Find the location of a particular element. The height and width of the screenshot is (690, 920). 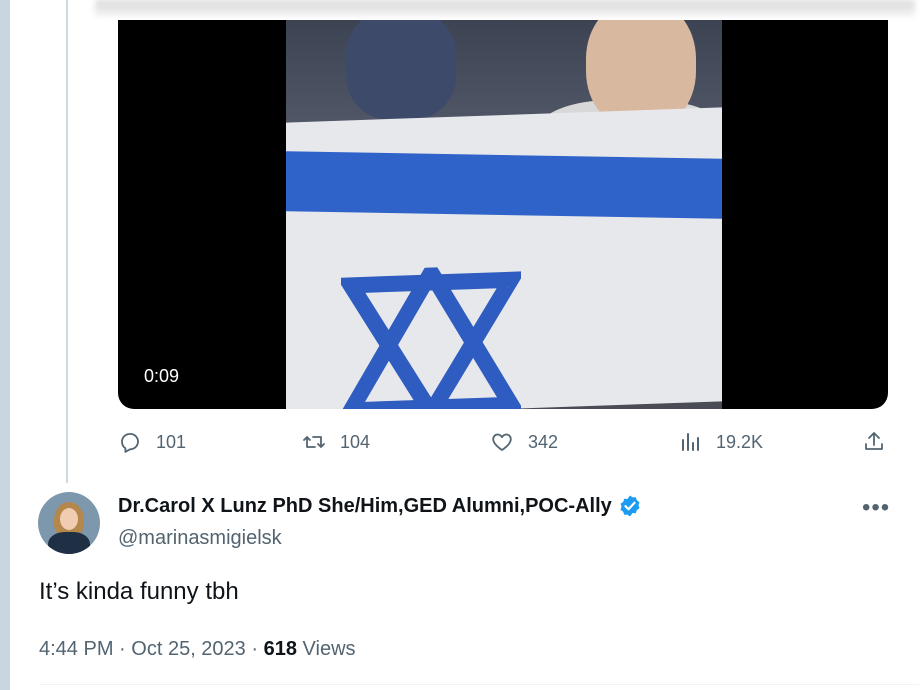

like-button: 342 is located at coordinates (524, 442).